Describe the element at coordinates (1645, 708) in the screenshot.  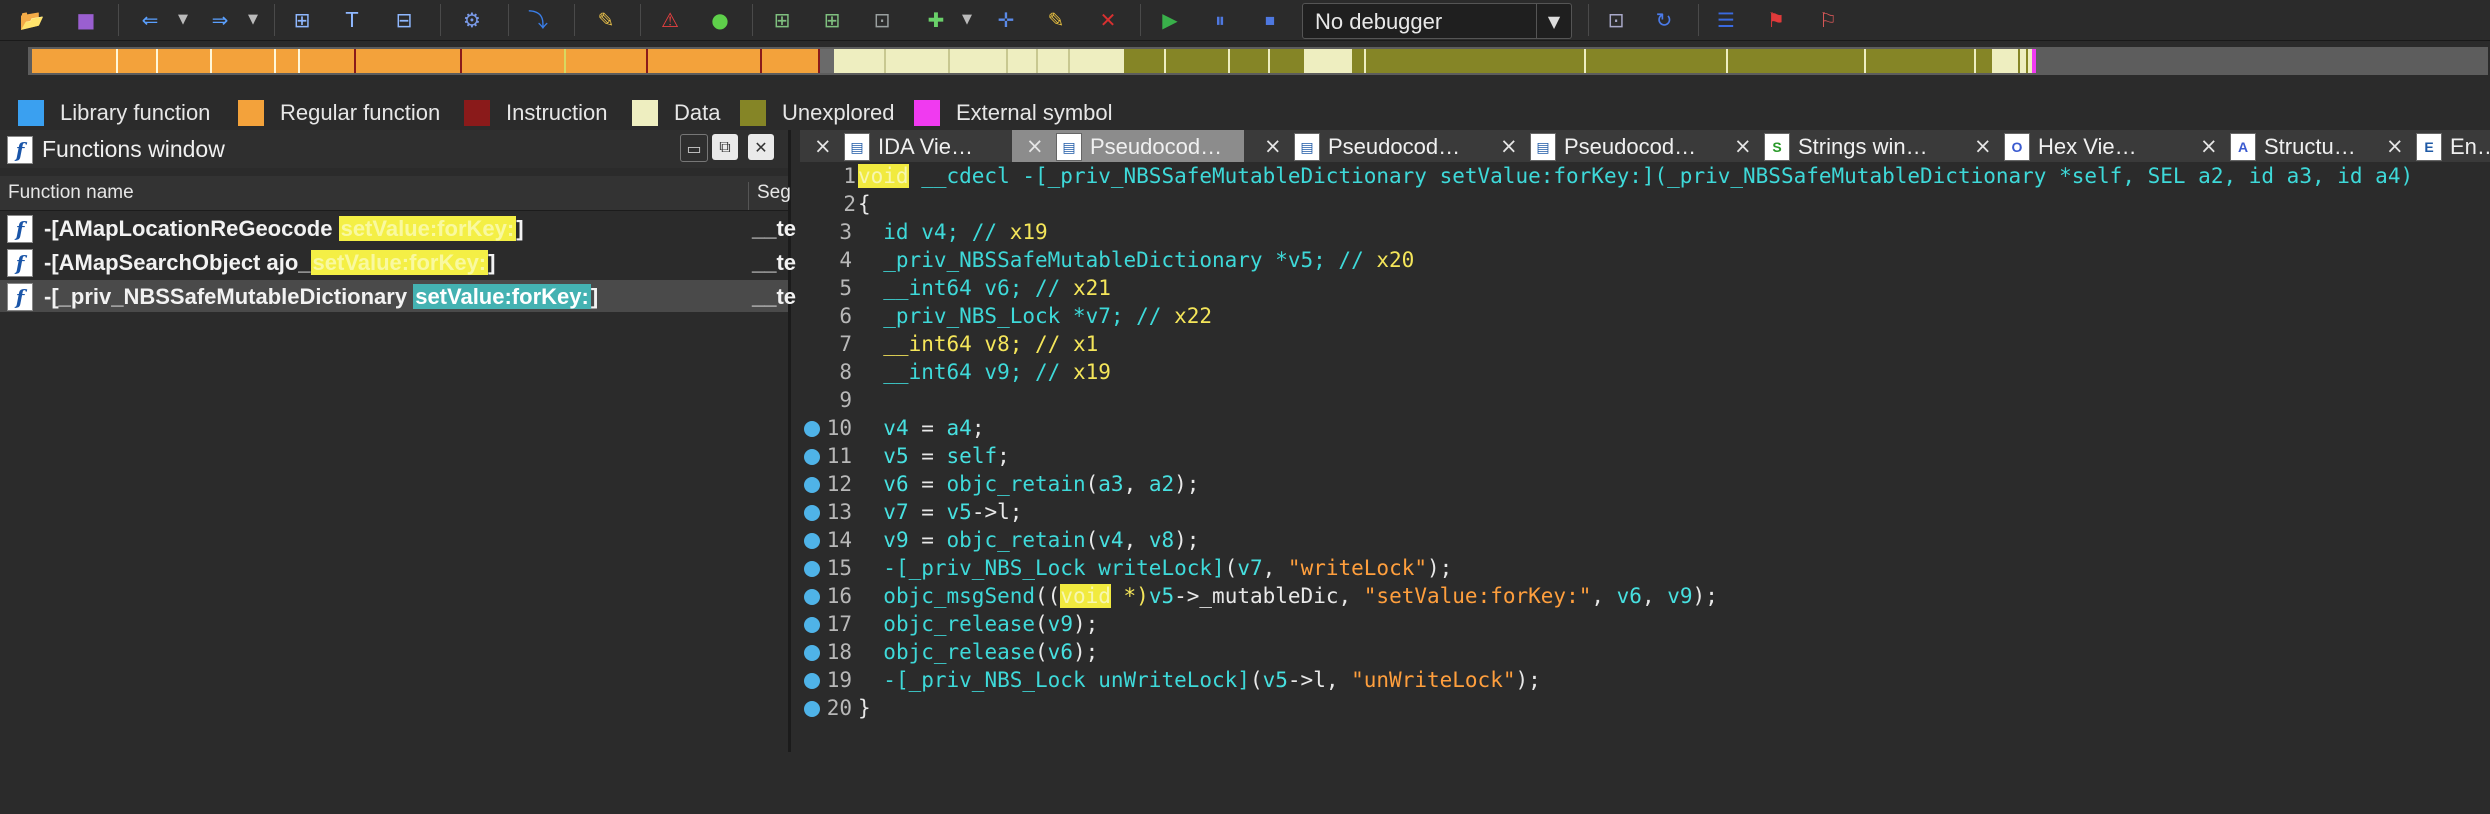
I see `code-line: 20 }` at that location.